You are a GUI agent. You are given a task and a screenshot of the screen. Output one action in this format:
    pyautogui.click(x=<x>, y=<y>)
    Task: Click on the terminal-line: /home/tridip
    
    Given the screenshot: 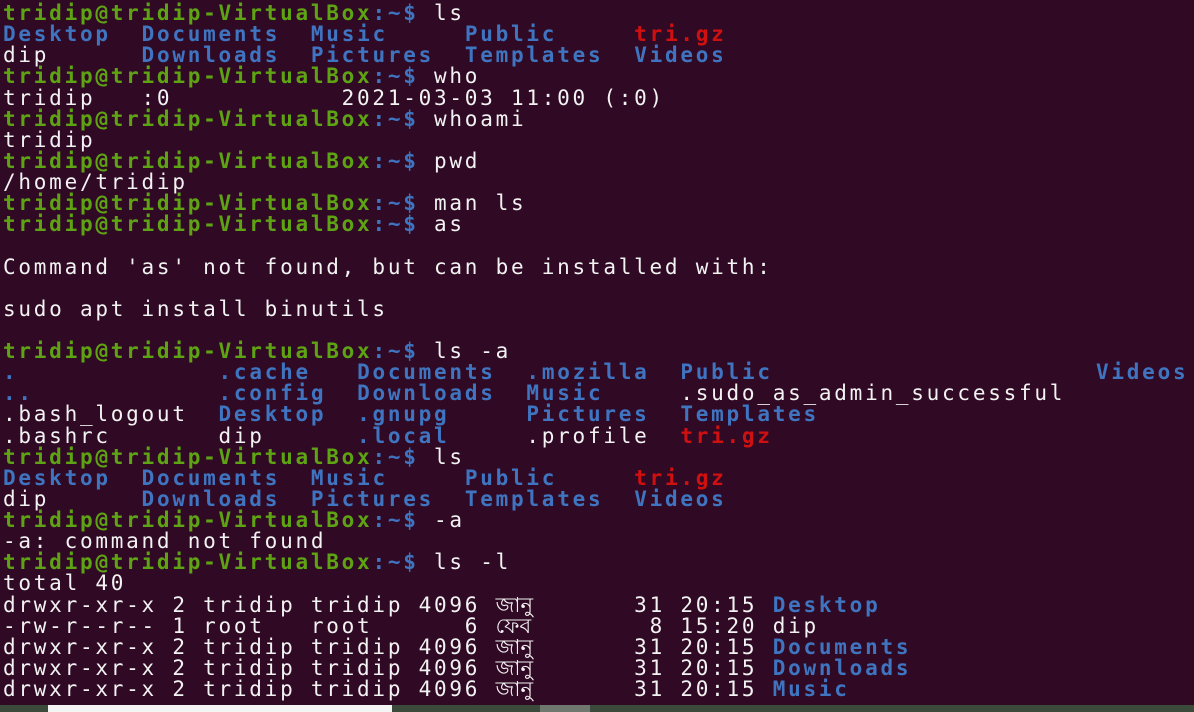 What is the action you would take?
    pyautogui.click(x=595, y=182)
    